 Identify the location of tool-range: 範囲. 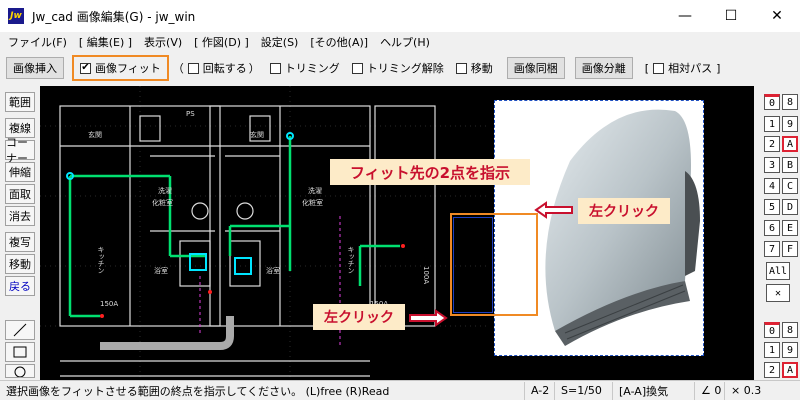
(20, 102).